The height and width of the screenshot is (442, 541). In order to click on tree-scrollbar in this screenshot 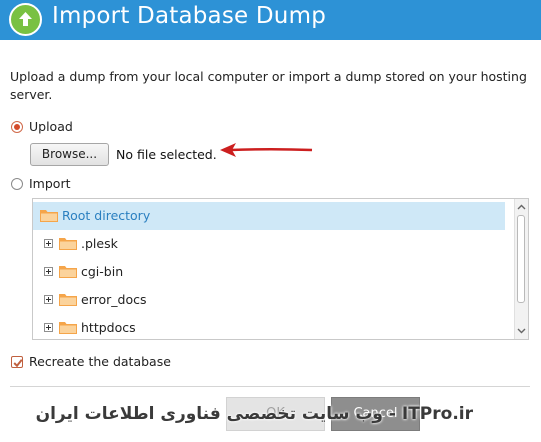, I will do `click(521, 269)`.